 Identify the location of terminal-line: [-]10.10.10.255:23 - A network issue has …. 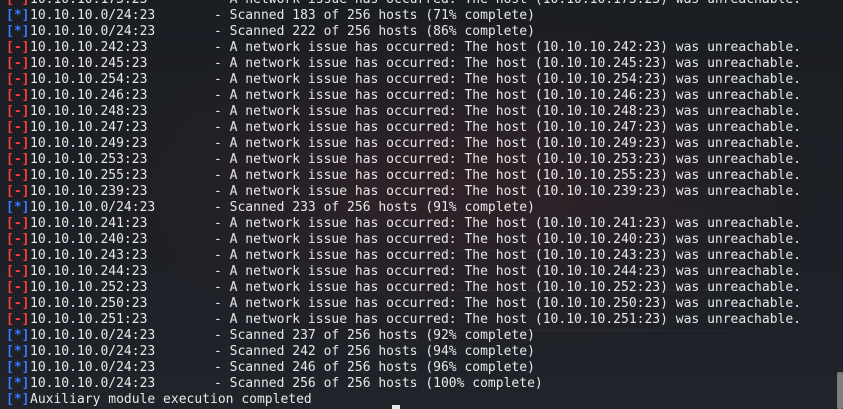
(418, 176).